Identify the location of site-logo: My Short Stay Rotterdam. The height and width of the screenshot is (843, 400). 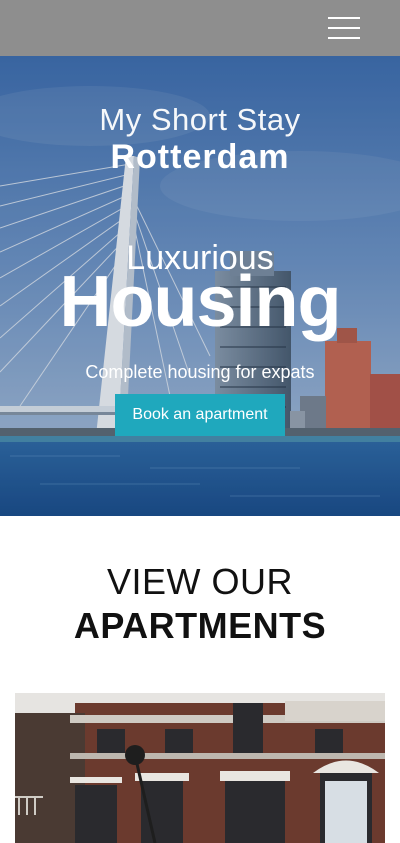
(200, 139).